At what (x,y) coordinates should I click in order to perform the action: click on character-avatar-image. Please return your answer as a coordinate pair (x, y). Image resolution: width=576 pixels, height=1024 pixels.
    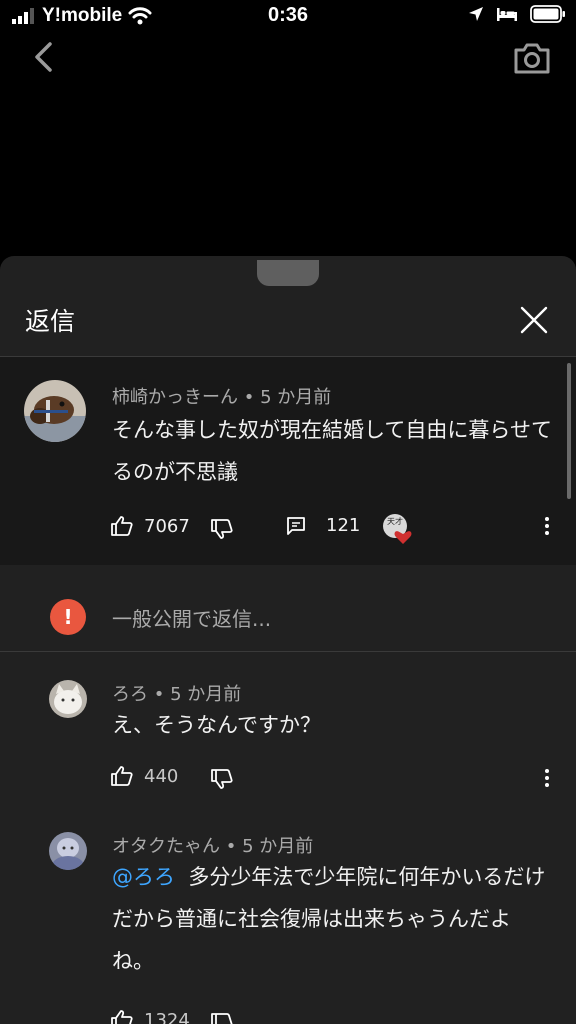
    Looking at the image, I should click on (68, 851).